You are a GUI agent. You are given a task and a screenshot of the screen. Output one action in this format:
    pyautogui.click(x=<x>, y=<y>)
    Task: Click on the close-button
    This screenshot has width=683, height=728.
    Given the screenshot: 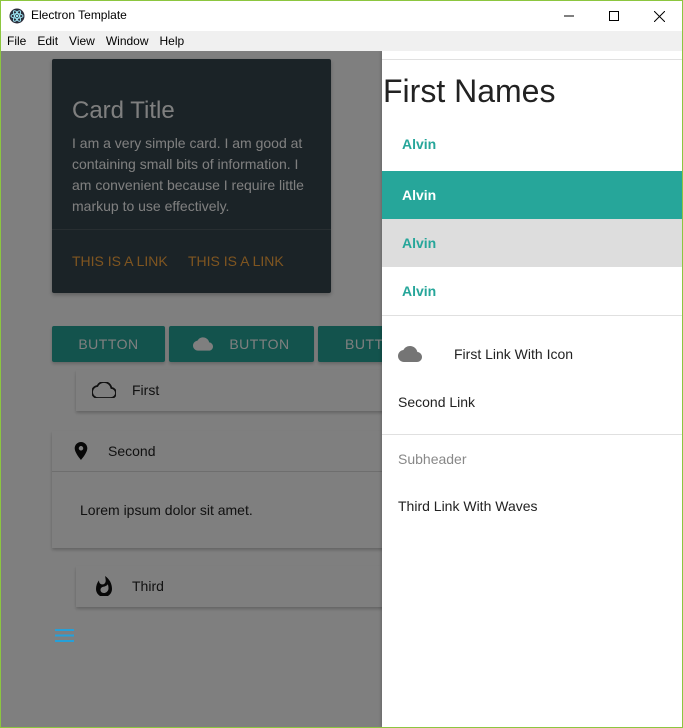 What is the action you would take?
    pyautogui.click(x=659, y=16)
    